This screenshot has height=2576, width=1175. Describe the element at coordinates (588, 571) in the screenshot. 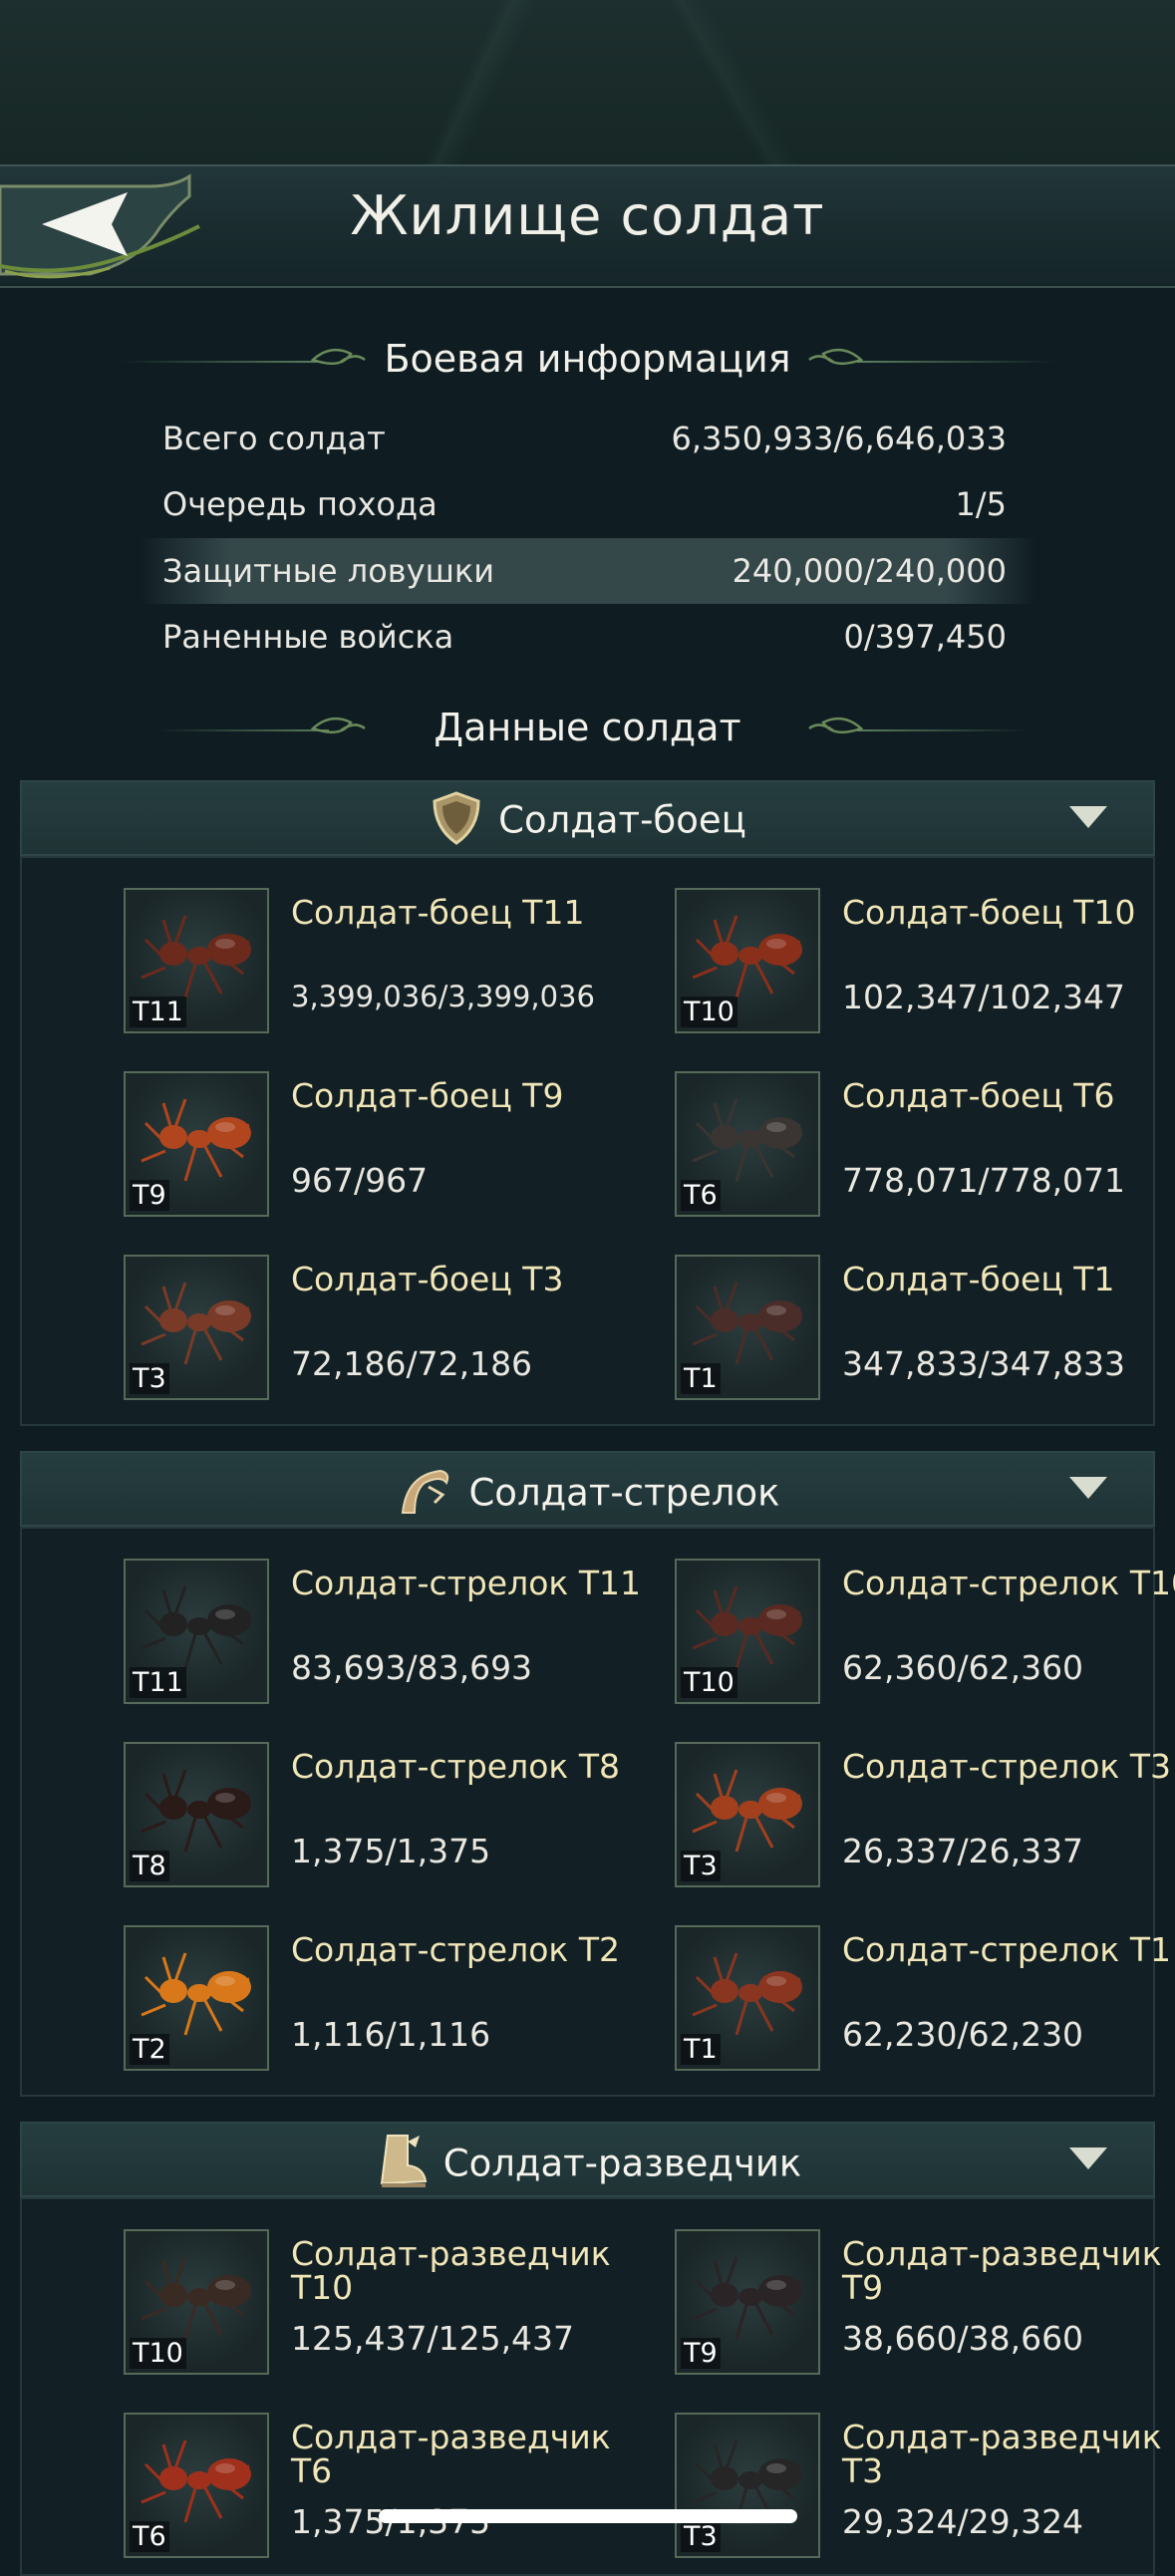

I see `info-row-defense-traps: Защитные ловушки 240,000/240,000` at that location.